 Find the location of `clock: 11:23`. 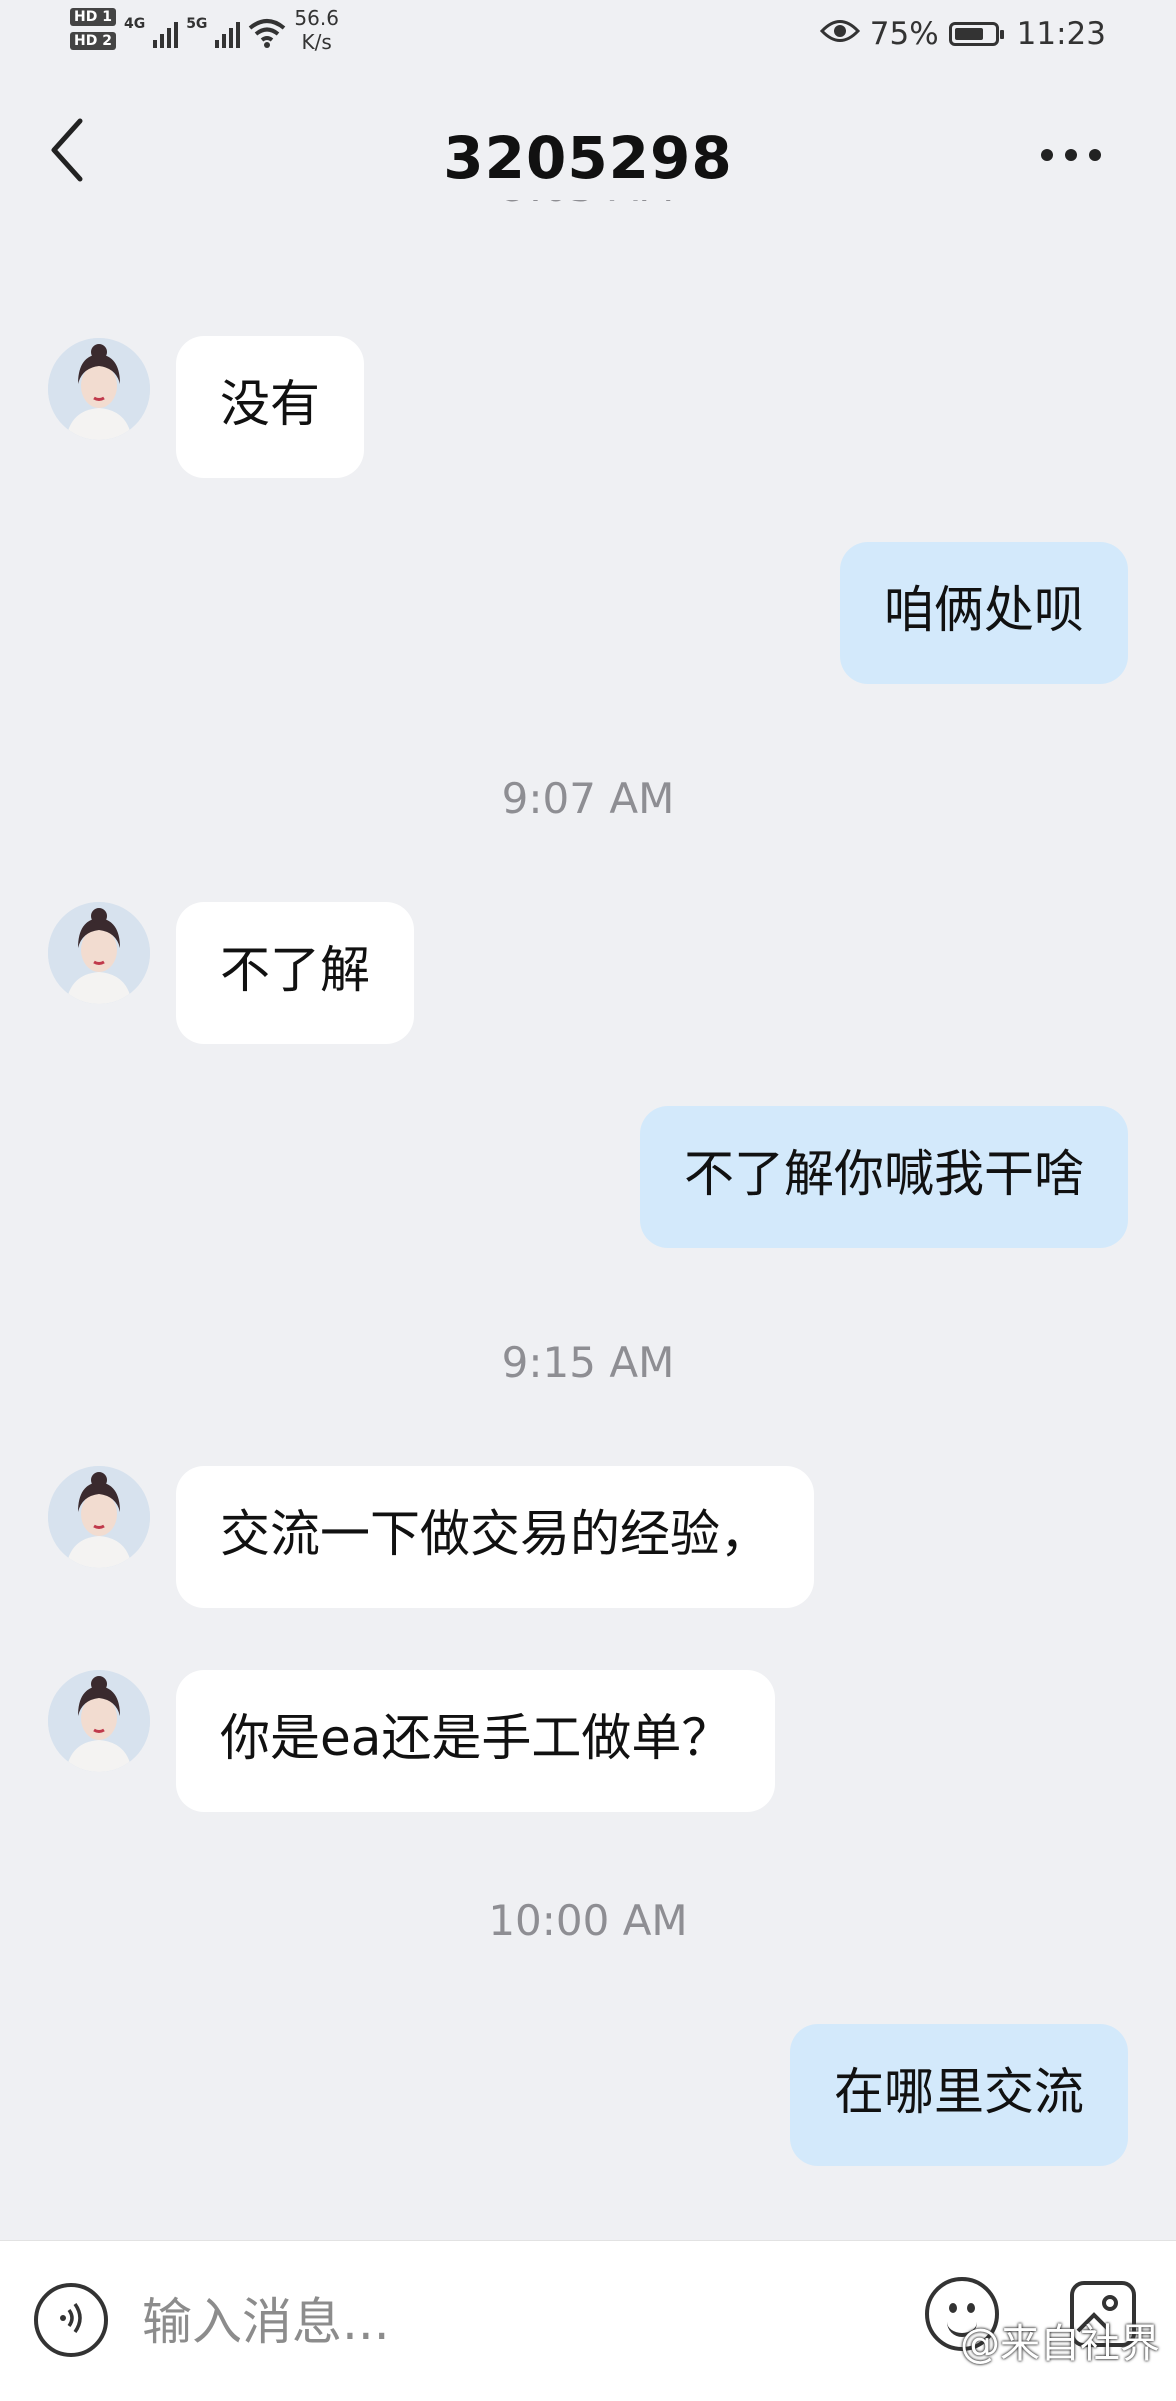

clock: 11:23 is located at coordinates (1061, 34).